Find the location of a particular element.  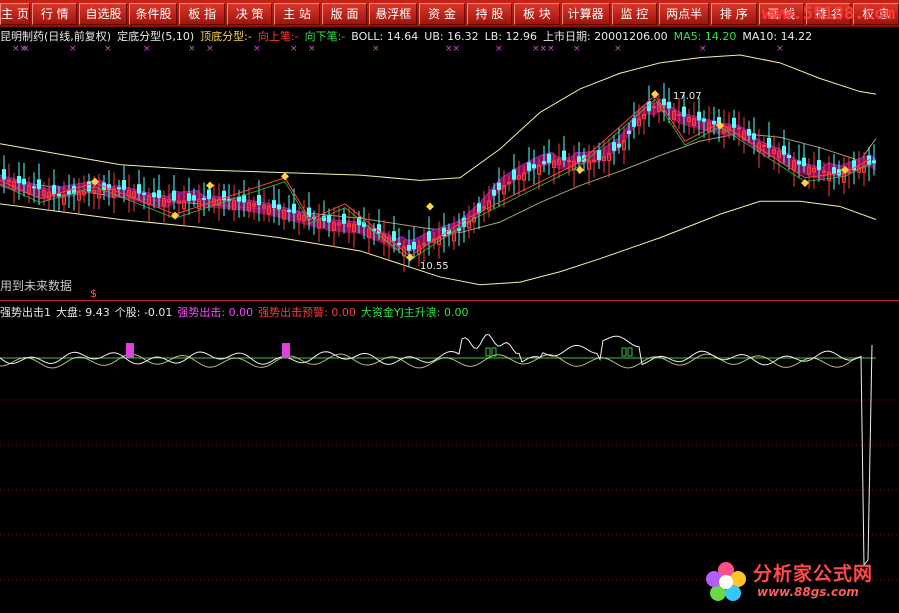

gegu-label: 个股: is located at coordinates (127, 312).